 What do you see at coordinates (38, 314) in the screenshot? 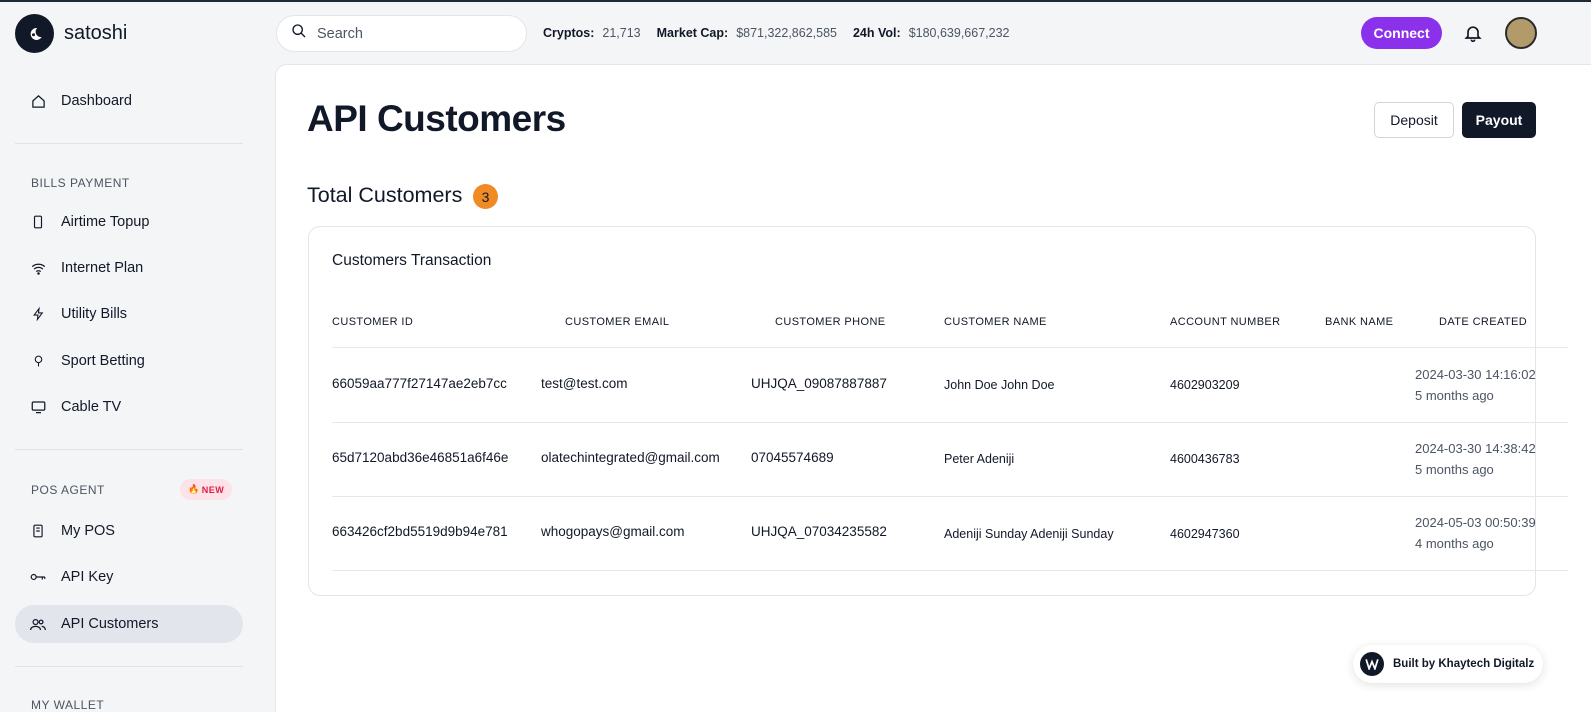
I see `lightning-icon` at bounding box center [38, 314].